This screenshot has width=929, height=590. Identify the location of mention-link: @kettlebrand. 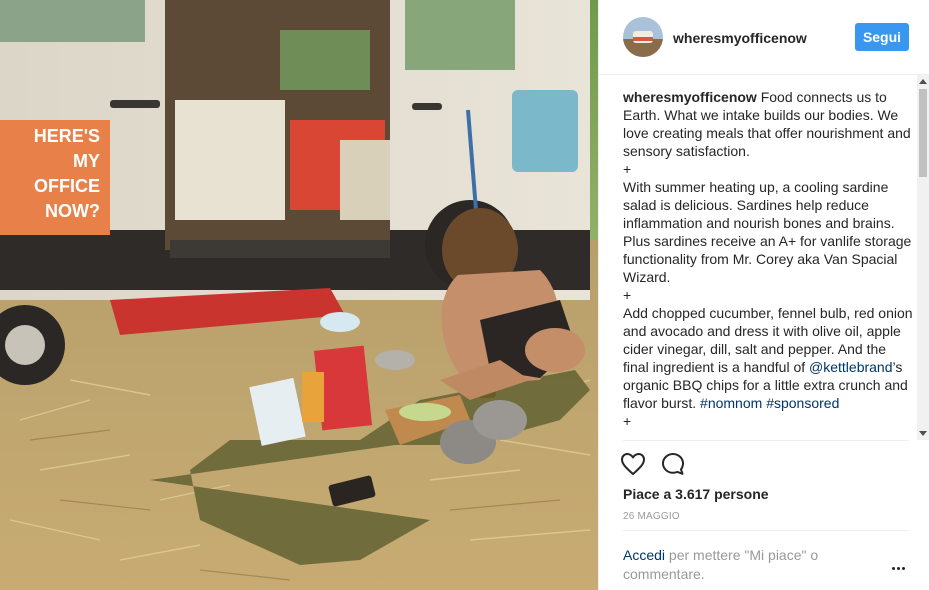
(850, 367).